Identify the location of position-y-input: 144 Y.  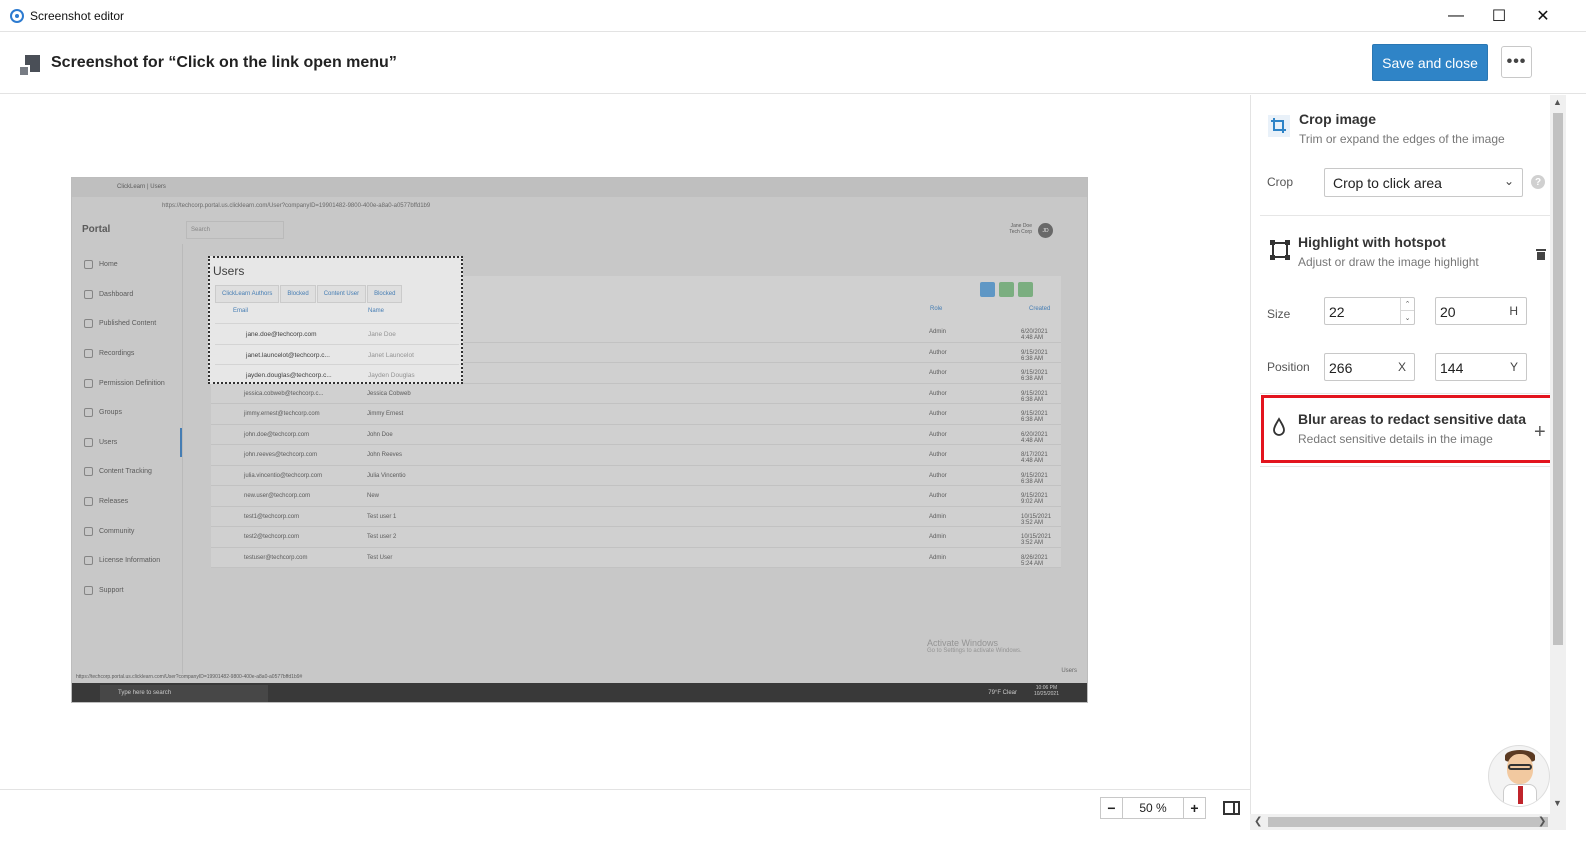
(1481, 367).